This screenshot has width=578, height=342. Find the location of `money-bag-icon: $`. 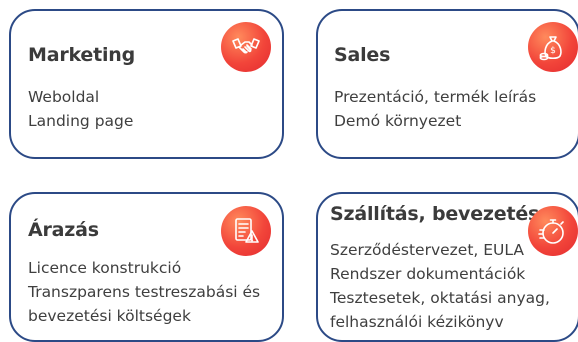

money-bag-icon: $ is located at coordinates (553, 47).